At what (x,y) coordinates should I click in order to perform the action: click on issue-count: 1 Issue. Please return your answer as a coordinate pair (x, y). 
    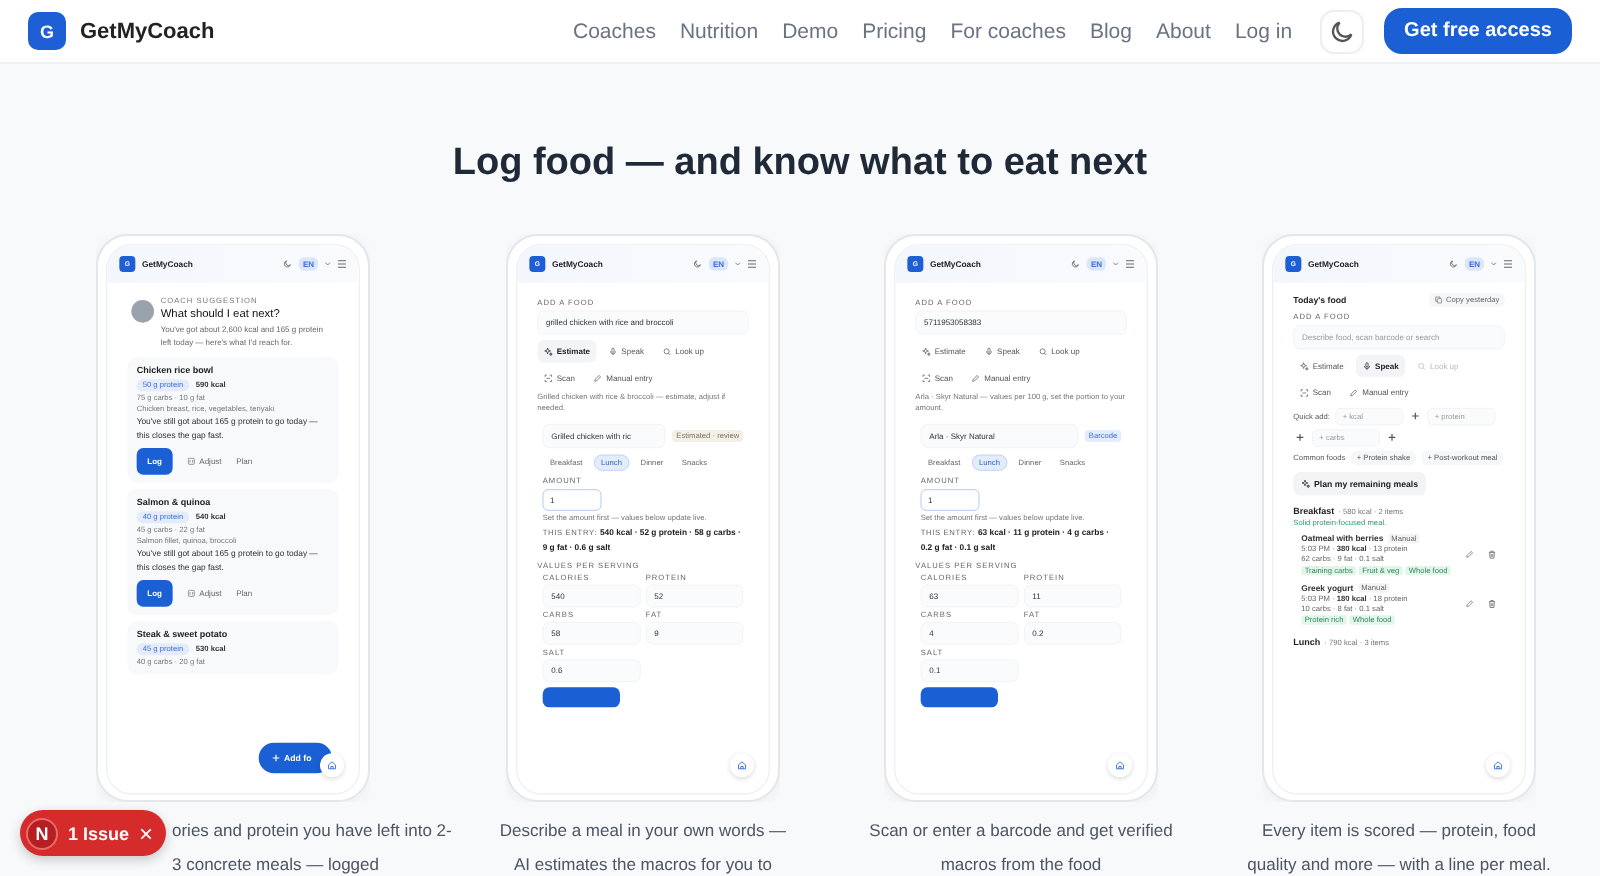
    Looking at the image, I should click on (99, 833).